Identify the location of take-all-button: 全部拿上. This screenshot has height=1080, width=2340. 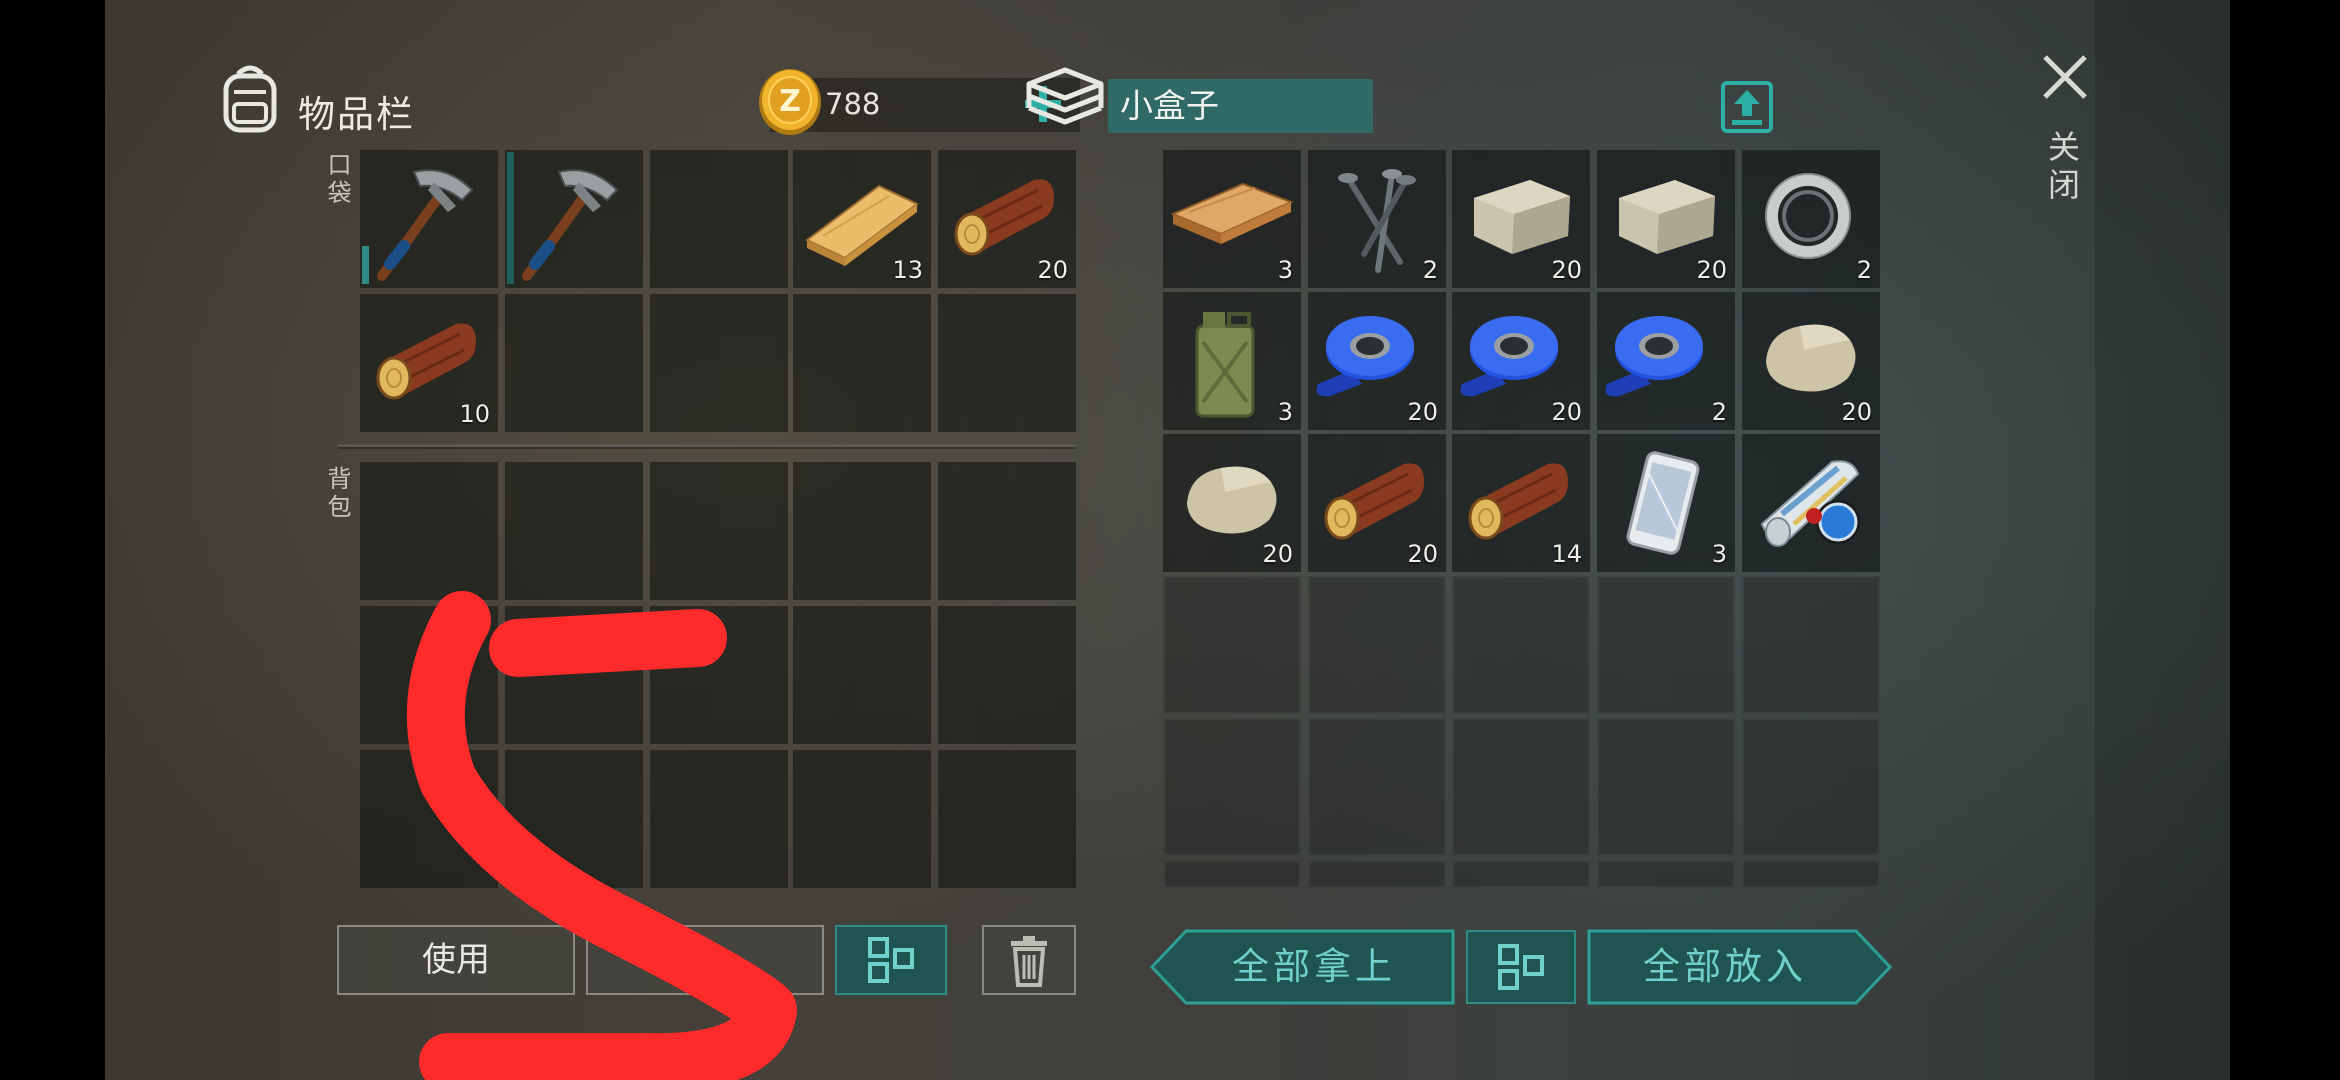
(1302, 967).